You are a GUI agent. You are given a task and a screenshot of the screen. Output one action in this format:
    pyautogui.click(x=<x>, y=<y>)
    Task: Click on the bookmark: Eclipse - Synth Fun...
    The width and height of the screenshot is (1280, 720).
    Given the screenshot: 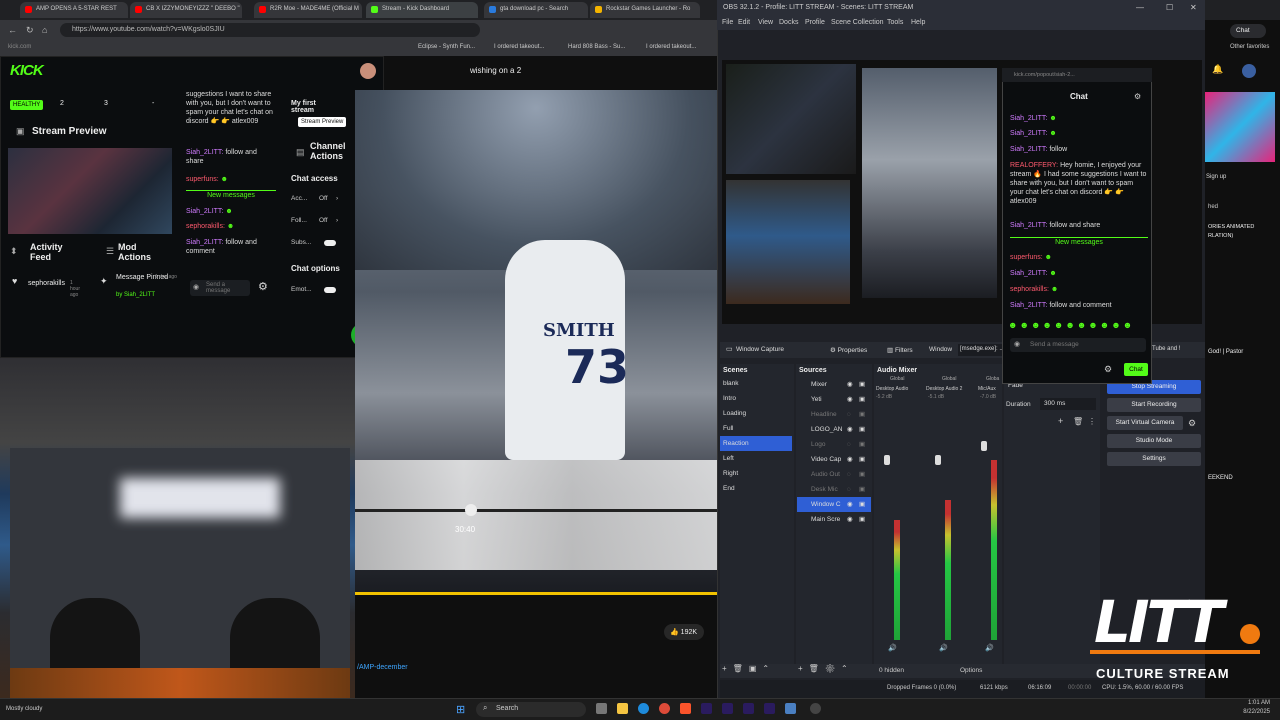 What is the action you would take?
    pyautogui.click(x=446, y=47)
    